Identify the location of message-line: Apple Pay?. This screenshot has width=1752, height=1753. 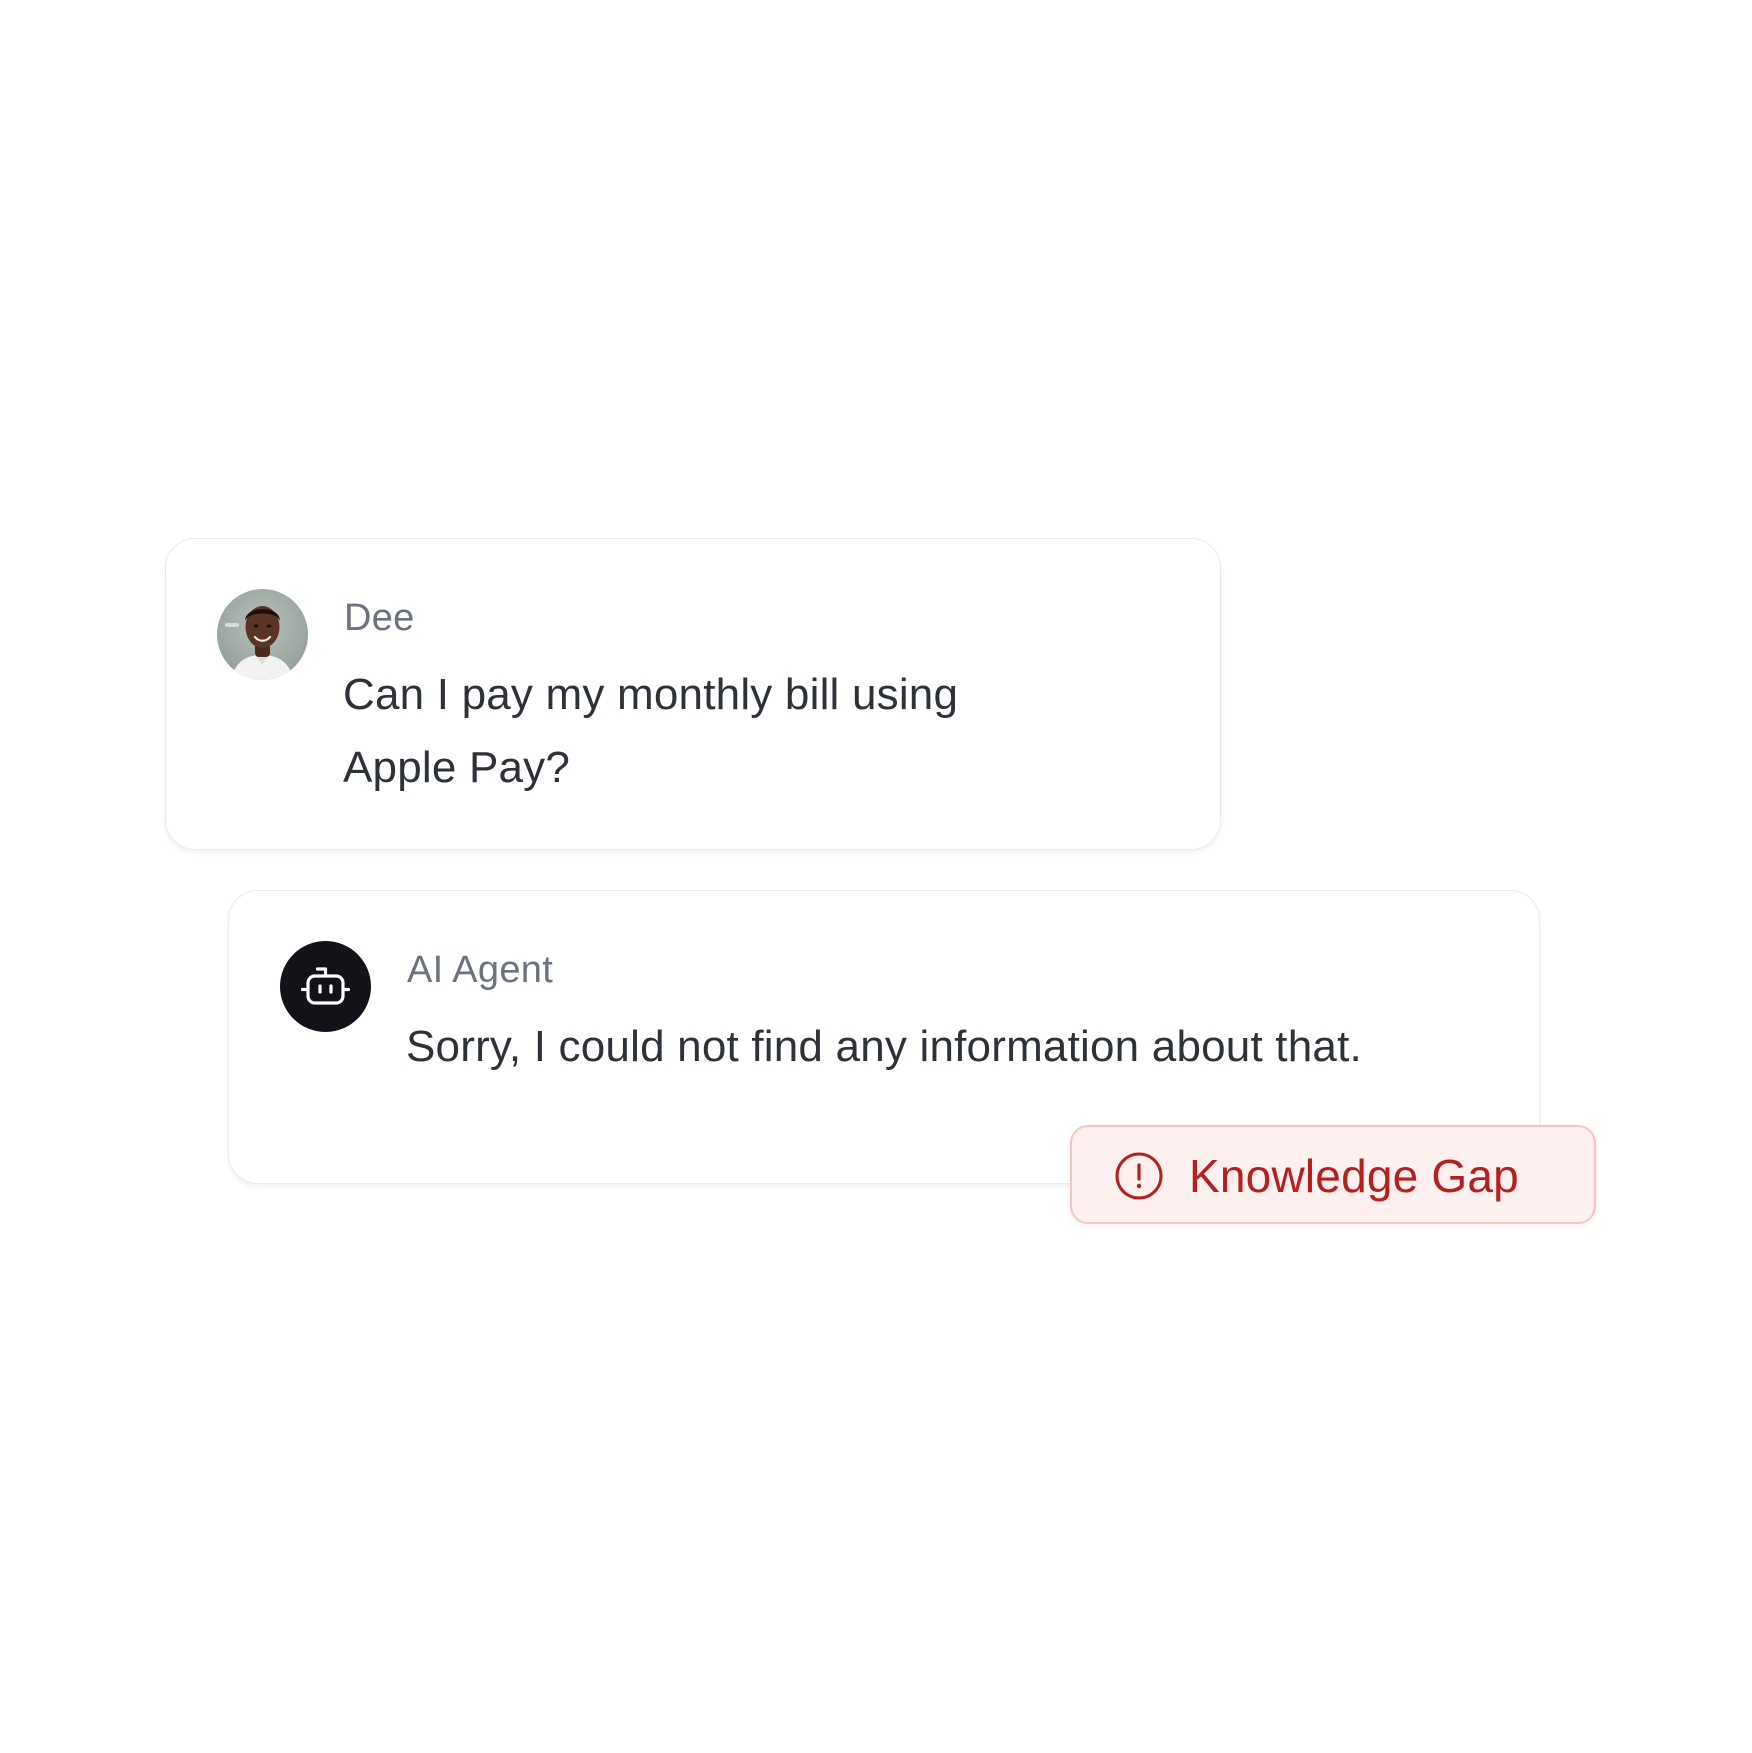
(457, 767).